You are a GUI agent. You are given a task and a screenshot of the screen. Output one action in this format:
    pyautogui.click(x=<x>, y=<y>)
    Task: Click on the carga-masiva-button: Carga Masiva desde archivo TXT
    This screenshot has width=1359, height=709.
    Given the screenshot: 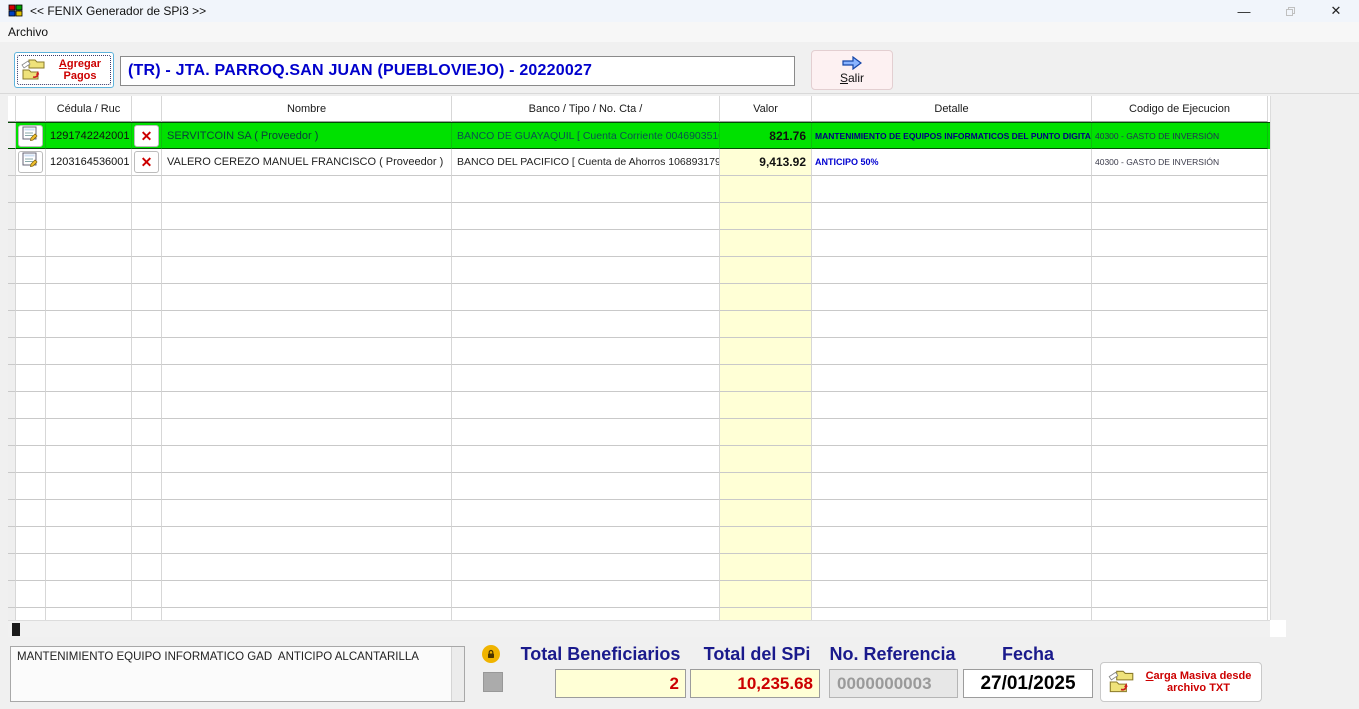 What is the action you would take?
    pyautogui.click(x=1181, y=682)
    